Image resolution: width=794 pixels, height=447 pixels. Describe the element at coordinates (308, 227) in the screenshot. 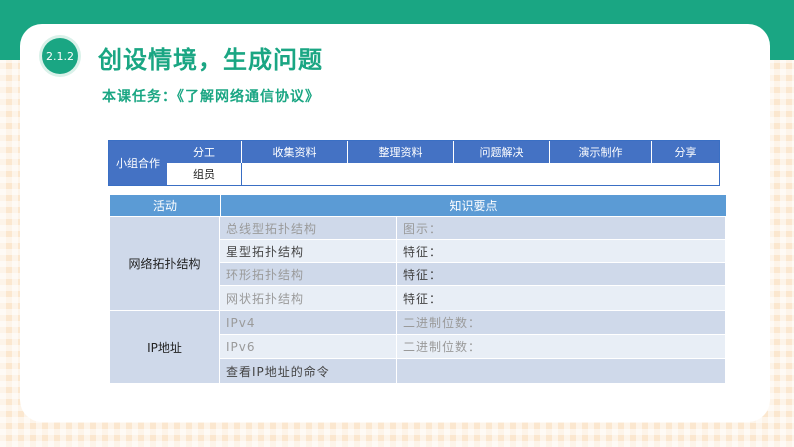

I see `topic-cell: 总线型拓扑结构` at that location.